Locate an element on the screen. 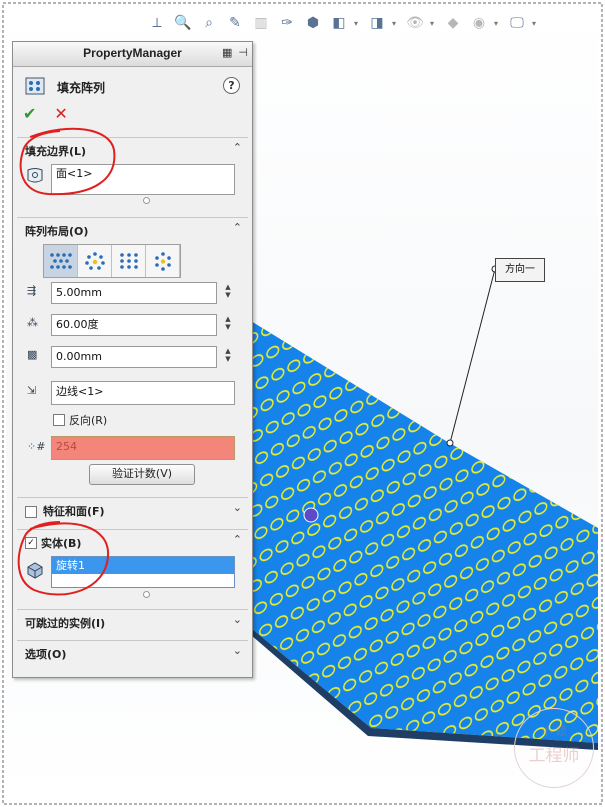 The width and height of the screenshot is (605, 807). spacing-stepper: ▲ ▼ is located at coordinates (228, 291).